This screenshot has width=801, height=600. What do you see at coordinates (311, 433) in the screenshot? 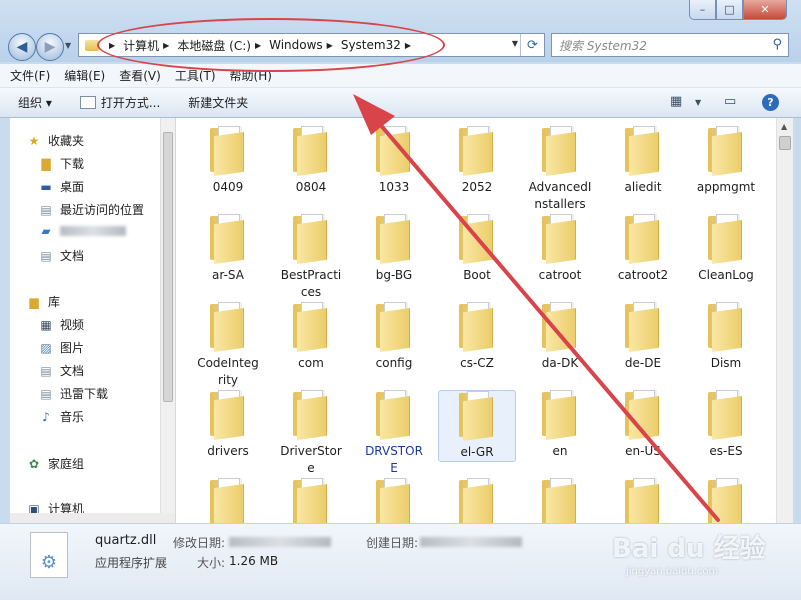
I see `folder-item: DriverStor e` at bounding box center [311, 433].